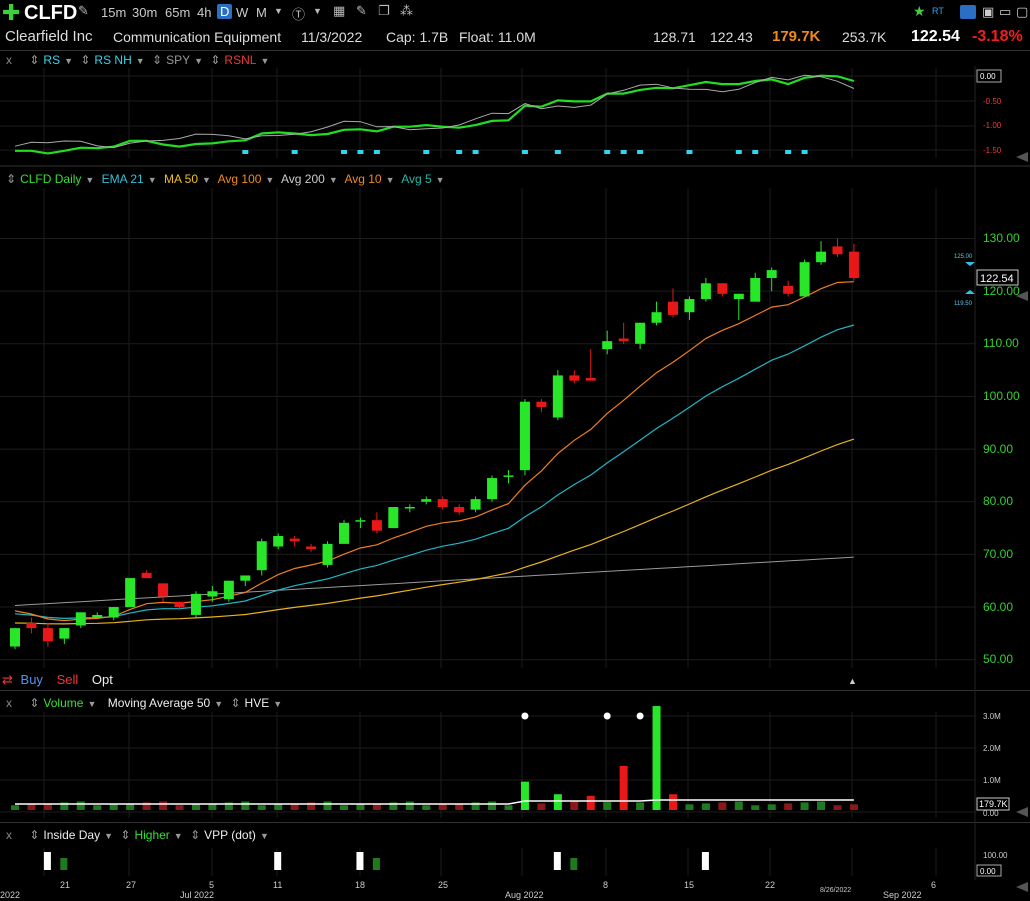 The width and height of the screenshot is (1030, 901). I want to click on volume-label: Volume, so click(63, 703).